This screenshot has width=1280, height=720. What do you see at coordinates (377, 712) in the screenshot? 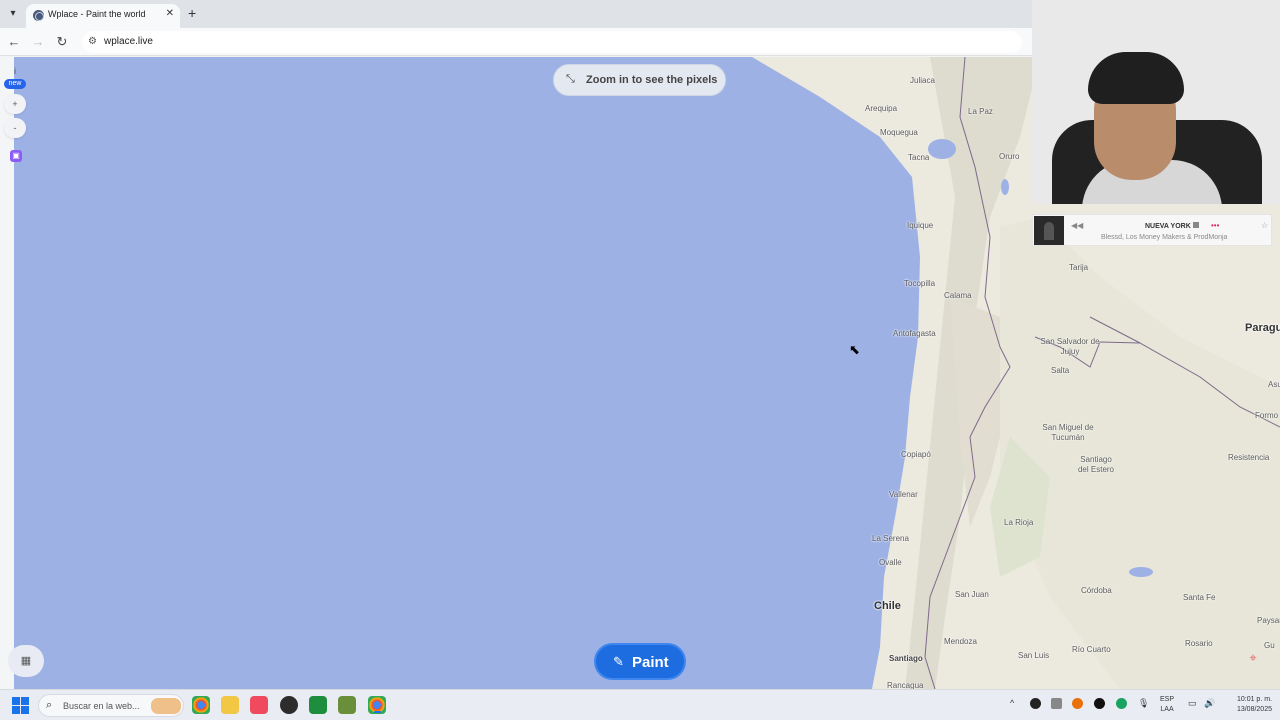
I see `active-app-indicator` at bounding box center [377, 712].